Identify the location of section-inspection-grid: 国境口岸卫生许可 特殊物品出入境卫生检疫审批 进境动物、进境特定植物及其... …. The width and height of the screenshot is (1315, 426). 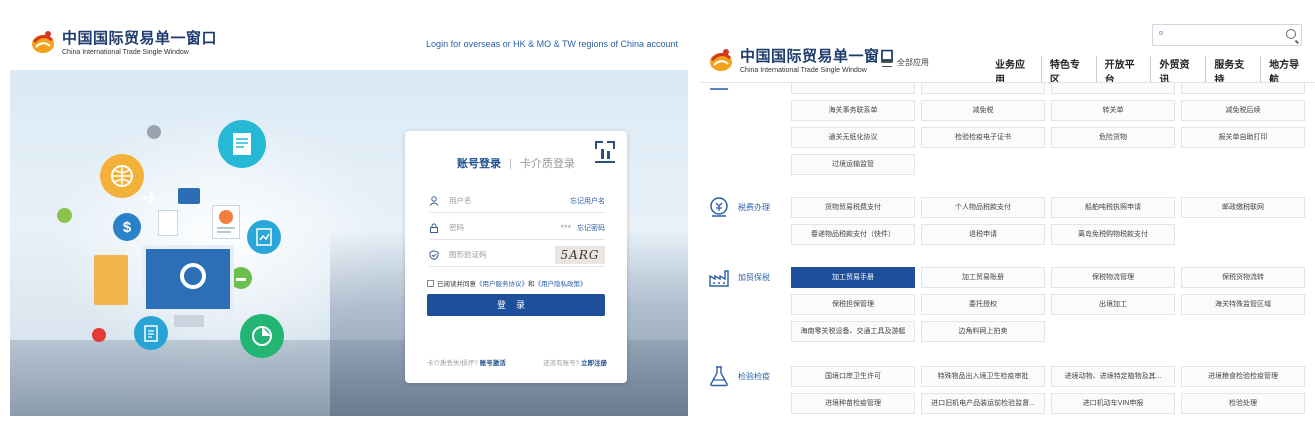
(1048, 390).